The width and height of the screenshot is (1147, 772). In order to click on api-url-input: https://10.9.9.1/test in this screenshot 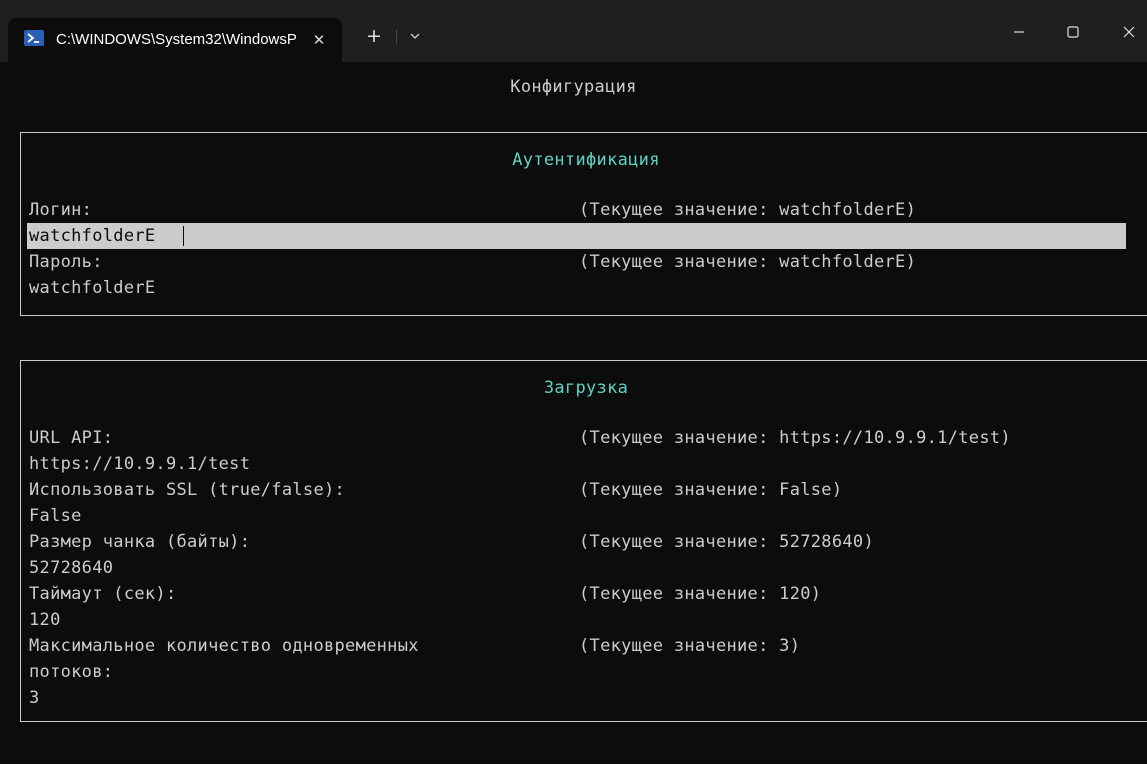, I will do `click(139, 464)`.